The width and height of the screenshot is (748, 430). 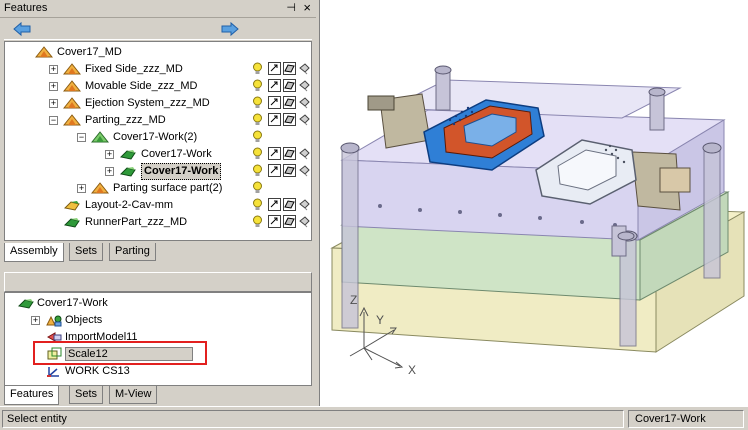 I want to click on tree-node-label: Ejection System_zzz_MD, so click(x=147, y=103).